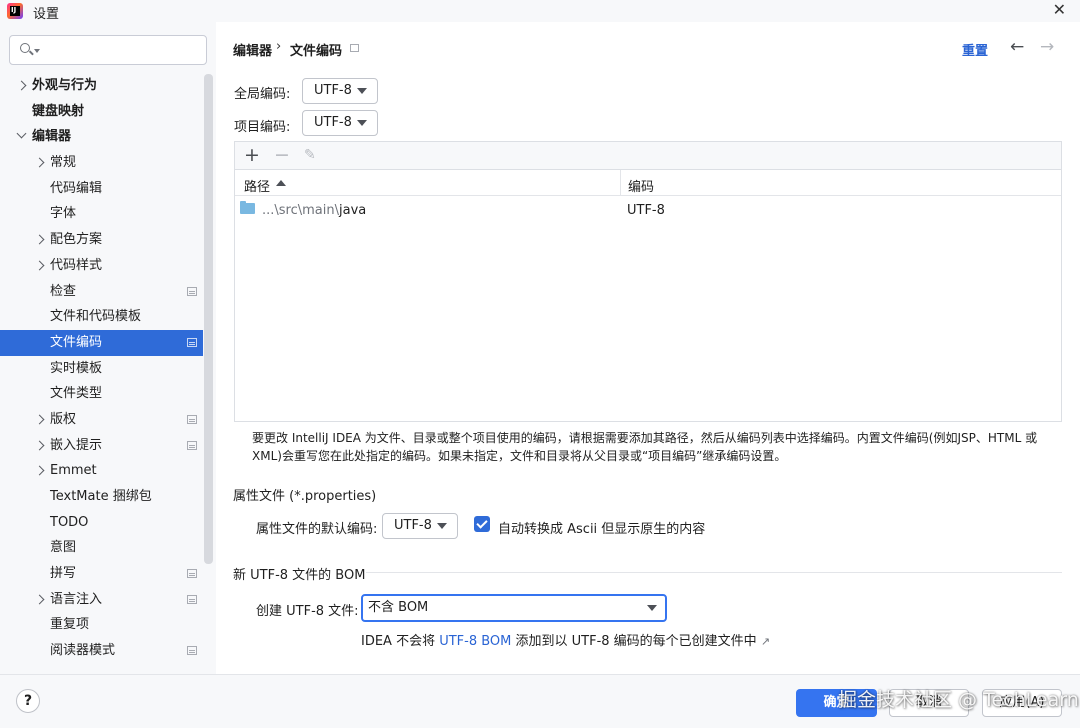  Describe the element at coordinates (101, 548) in the screenshot. I see `sidebar-item: 意图` at that location.